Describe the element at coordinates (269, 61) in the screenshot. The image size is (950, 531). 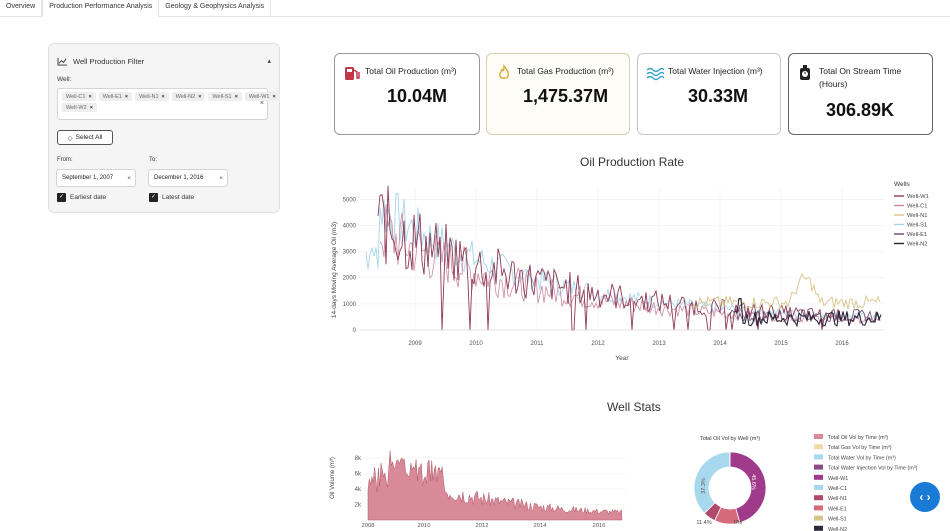
I see `chevron-up-icon: ▴` at that location.